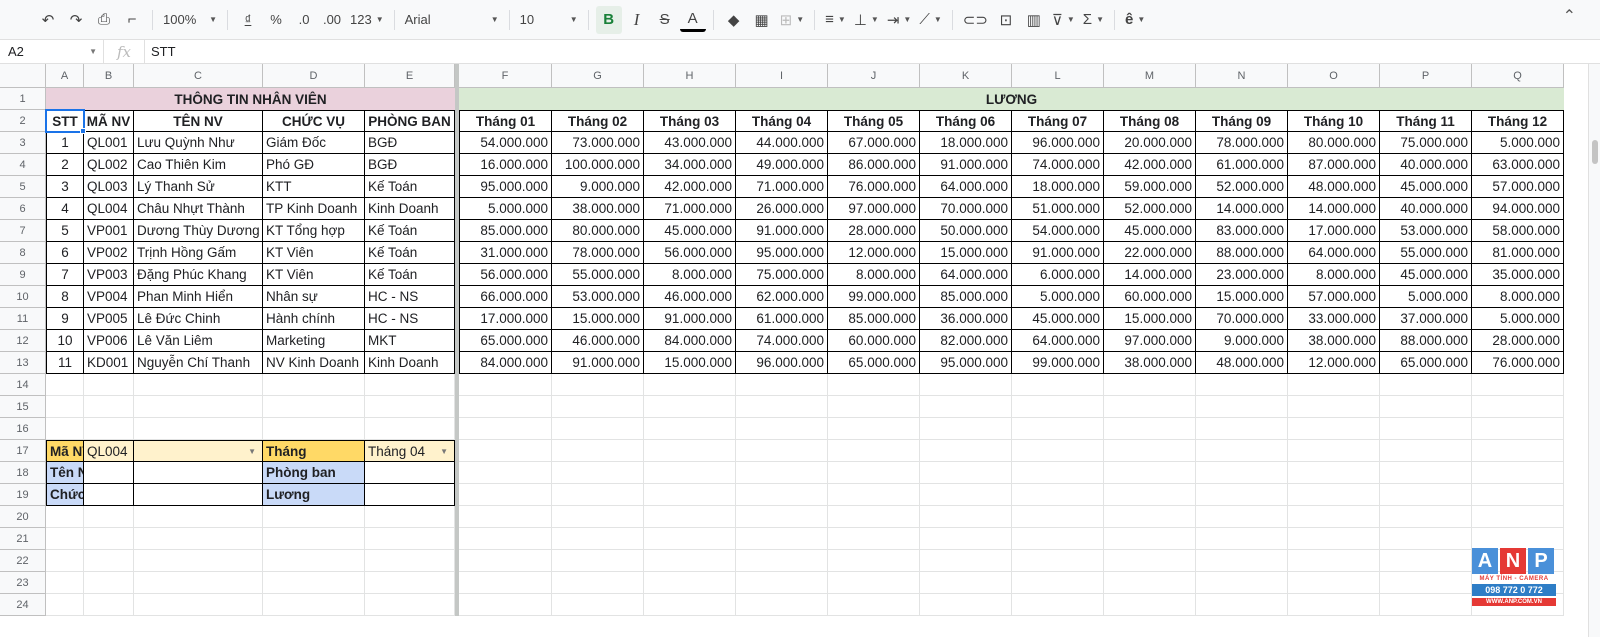 The width and height of the screenshot is (1600, 637). I want to click on column-title: Tháng 09, so click(1242, 121).